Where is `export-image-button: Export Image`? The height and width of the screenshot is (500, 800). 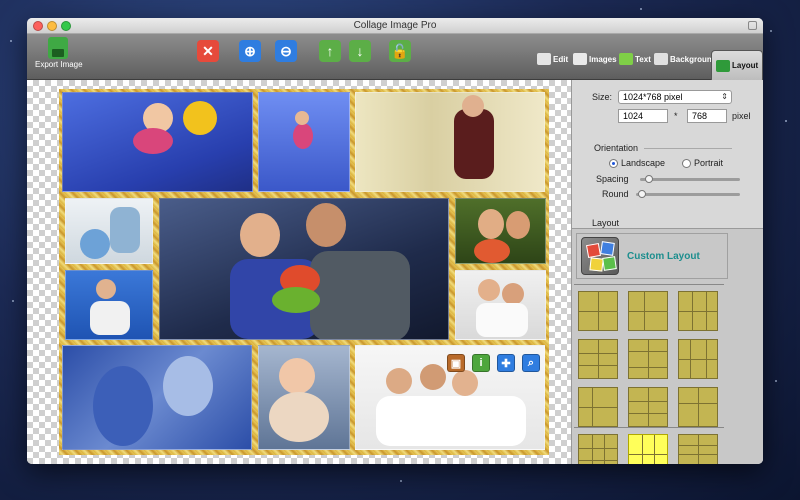
export-image-button: Export Image is located at coordinates (59, 53).